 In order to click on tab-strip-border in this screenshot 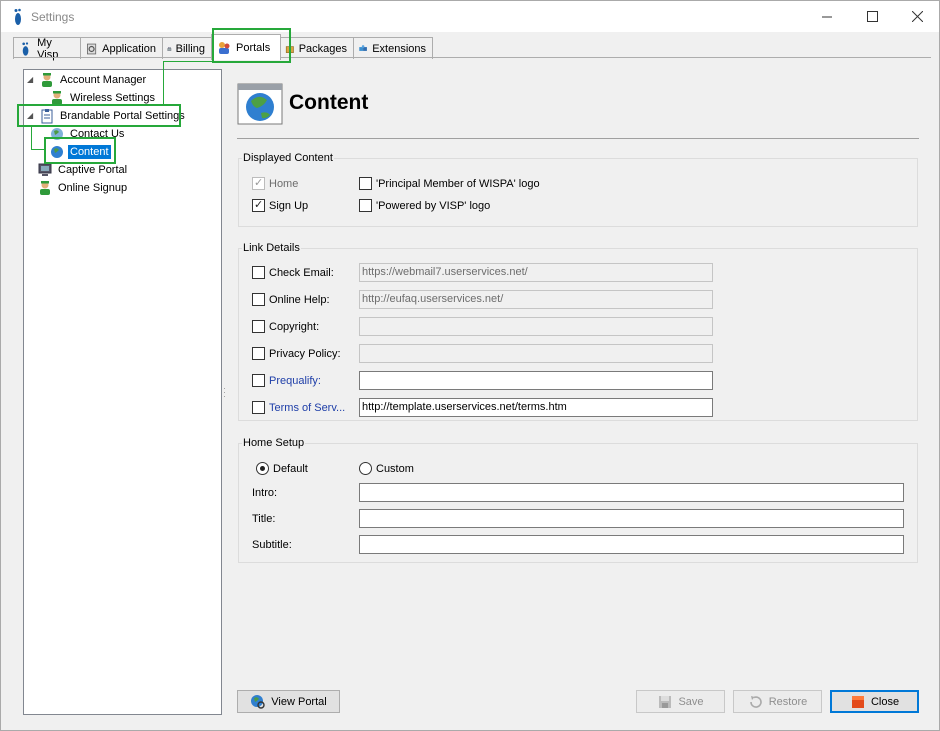, I will do `click(472, 57)`.